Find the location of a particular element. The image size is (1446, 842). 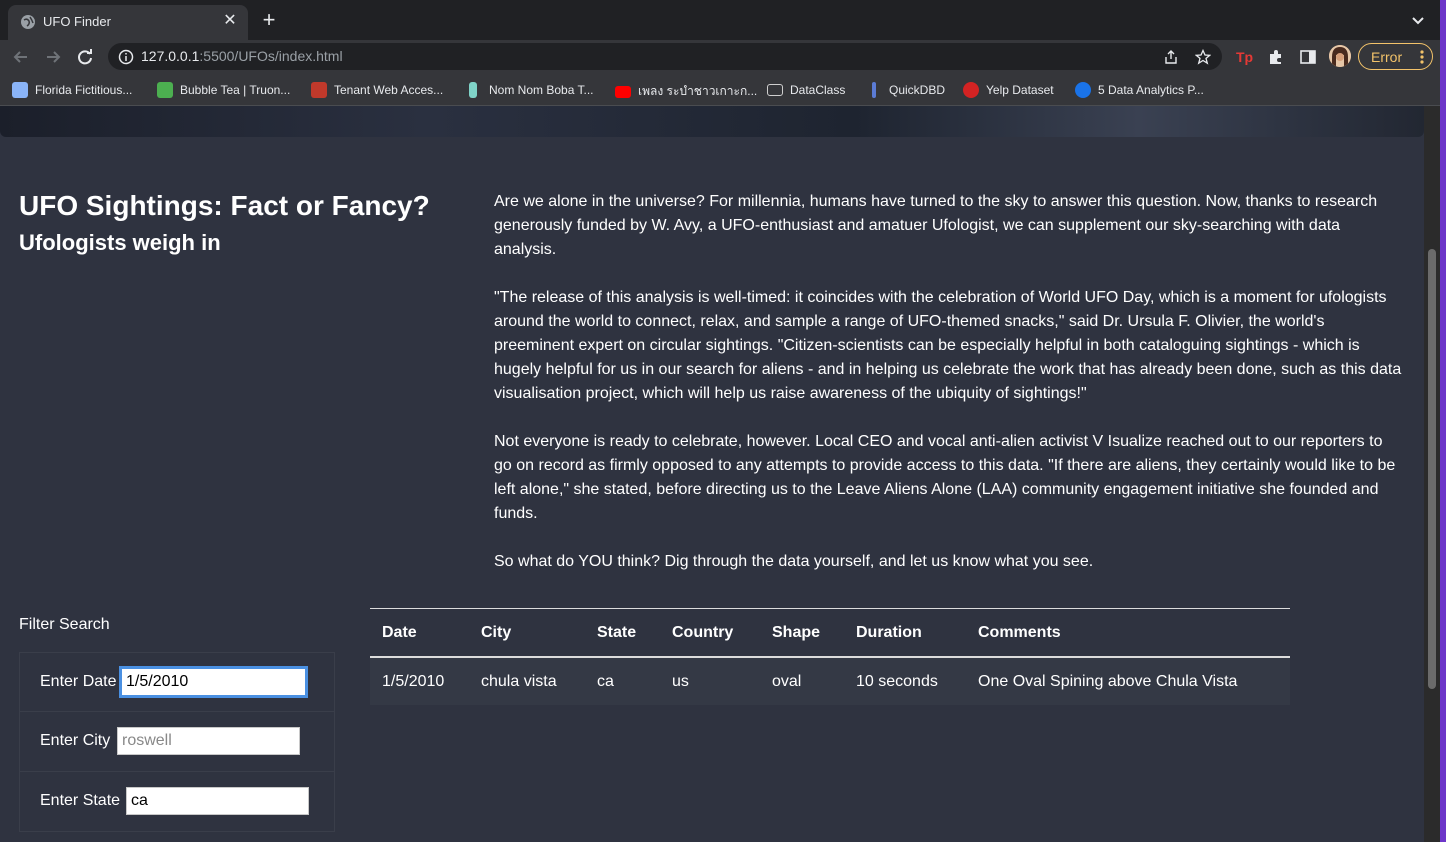

side-panel-icon is located at coordinates (1308, 57).